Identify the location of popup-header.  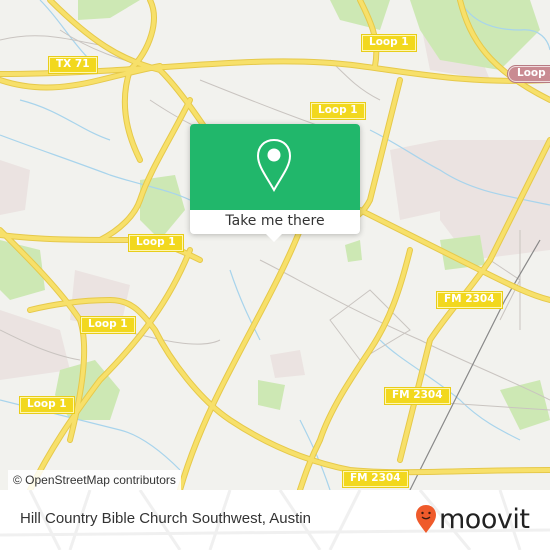
(275, 167).